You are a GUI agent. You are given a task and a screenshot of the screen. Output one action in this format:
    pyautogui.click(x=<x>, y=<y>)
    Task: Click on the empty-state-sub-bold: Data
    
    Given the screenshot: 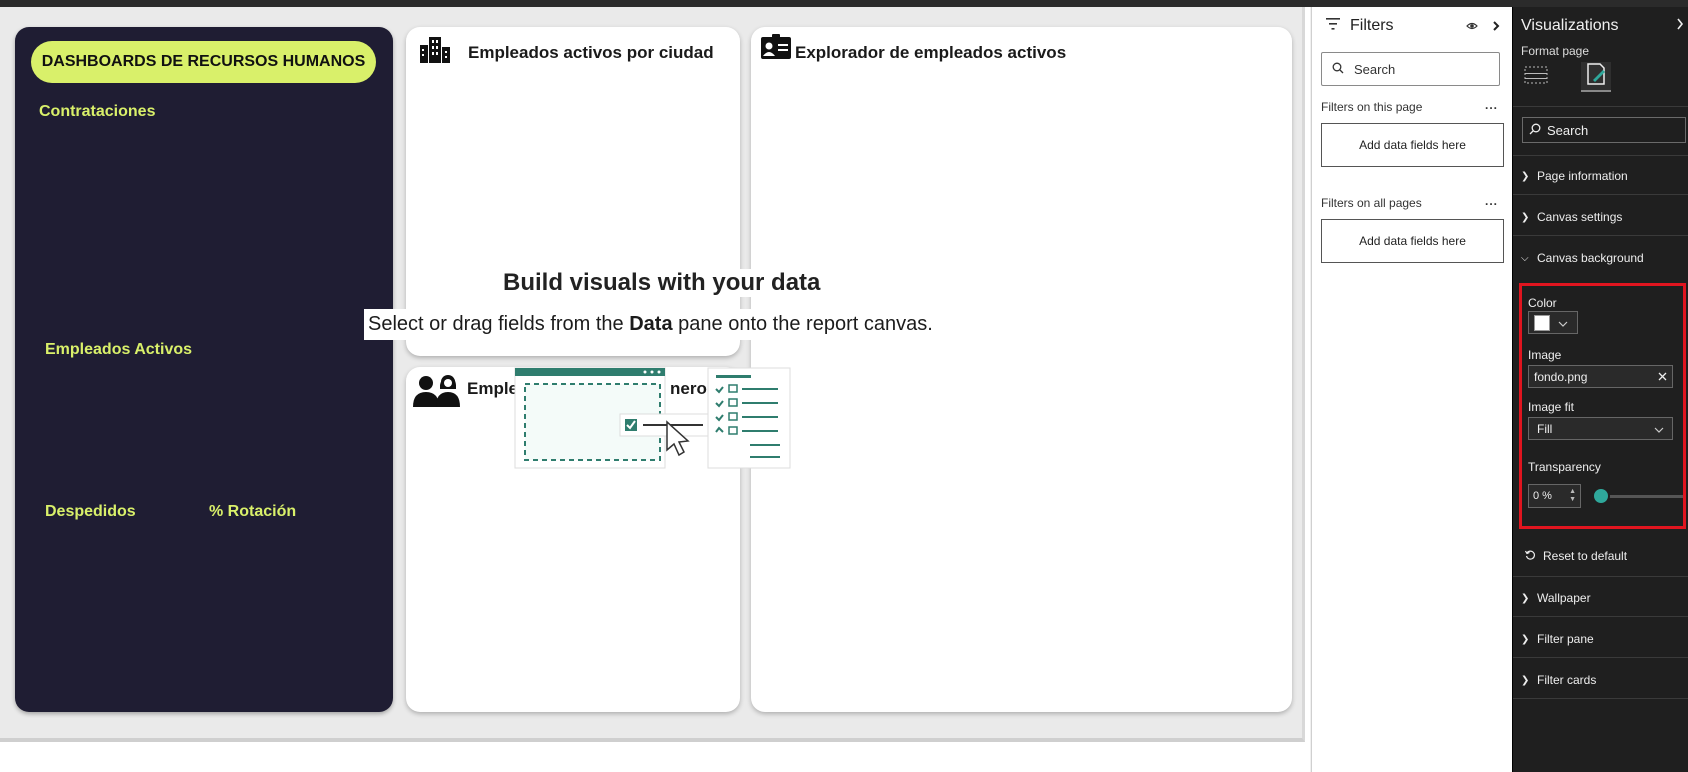 What is the action you would take?
    pyautogui.click(x=651, y=324)
    